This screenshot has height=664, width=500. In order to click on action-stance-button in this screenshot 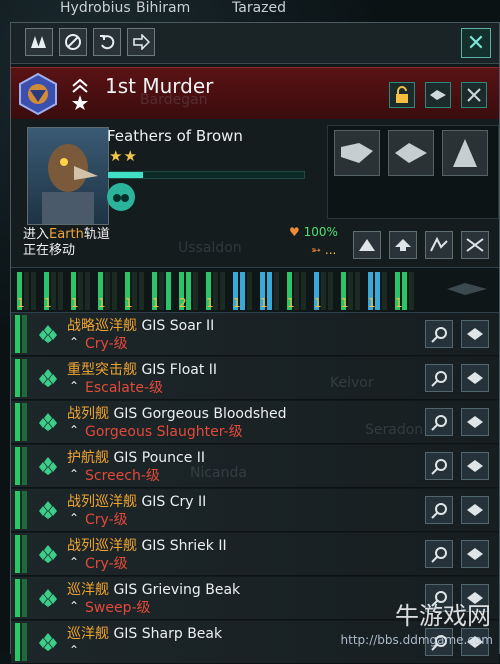, I will do `click(367, 245)`.